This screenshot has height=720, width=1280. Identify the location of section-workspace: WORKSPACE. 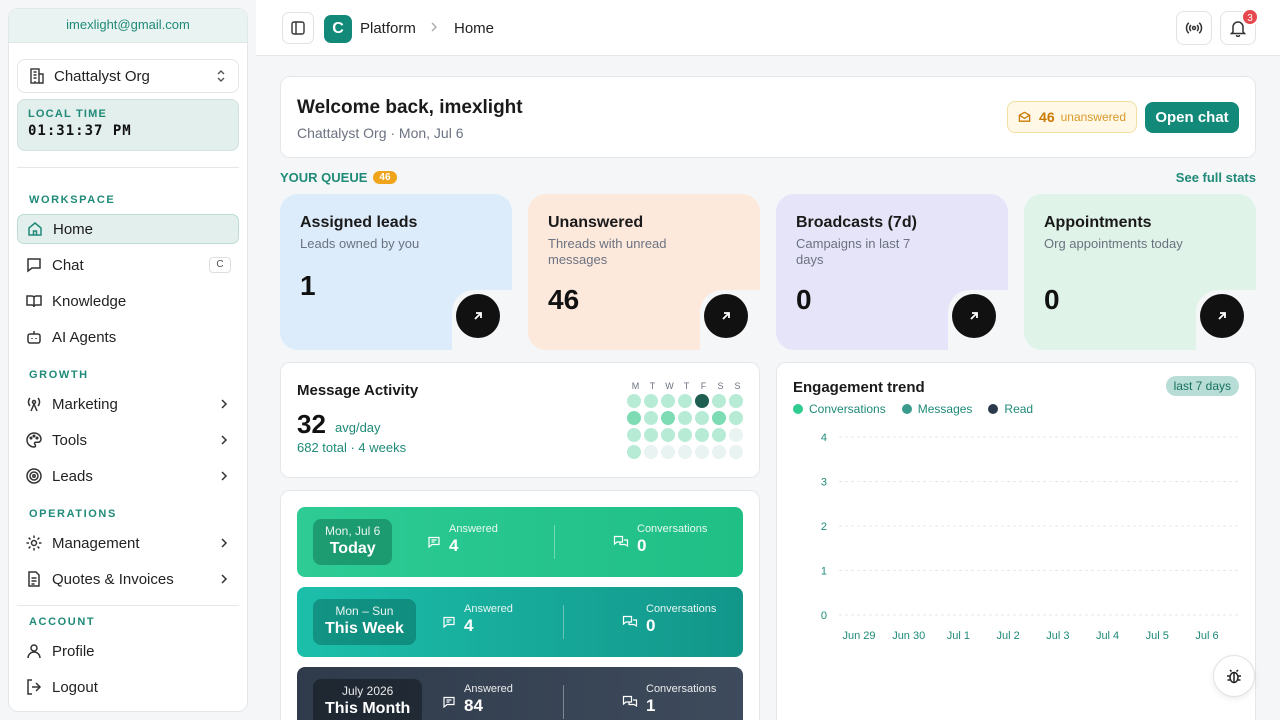
(72, 200).